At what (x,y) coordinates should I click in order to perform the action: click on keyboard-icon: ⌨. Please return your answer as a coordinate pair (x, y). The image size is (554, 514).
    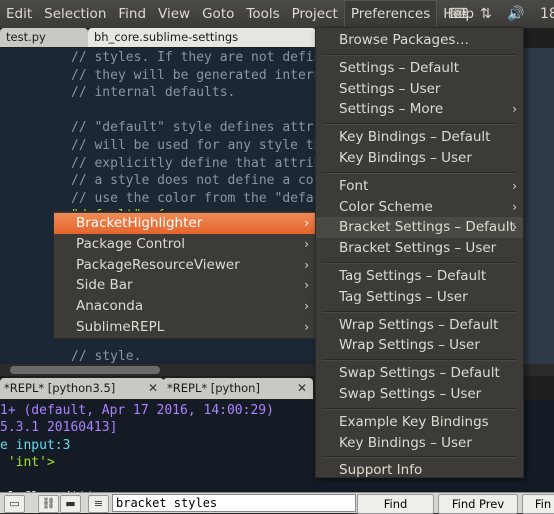
    Looking at the image, I should click on (459, 14).